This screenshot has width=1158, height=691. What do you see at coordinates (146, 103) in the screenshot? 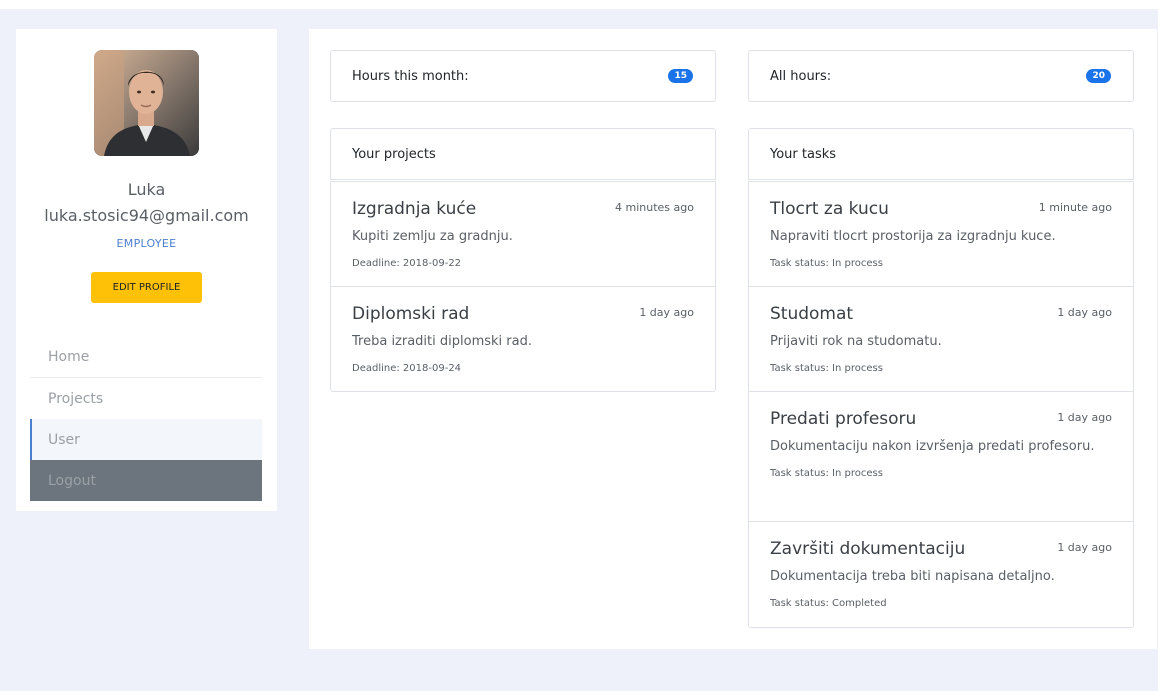
I see `avatar` at bounding box center [146, 103].